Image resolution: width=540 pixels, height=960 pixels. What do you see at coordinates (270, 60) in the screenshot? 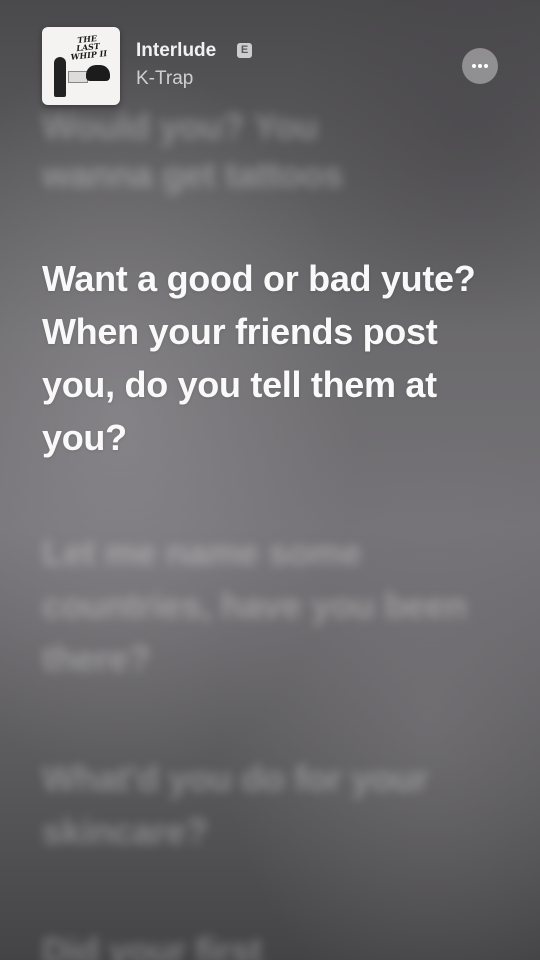
I see `now-playing-header: THE LAST WHIP II Interlude E K-Trap` at bounding box center [270, 60].